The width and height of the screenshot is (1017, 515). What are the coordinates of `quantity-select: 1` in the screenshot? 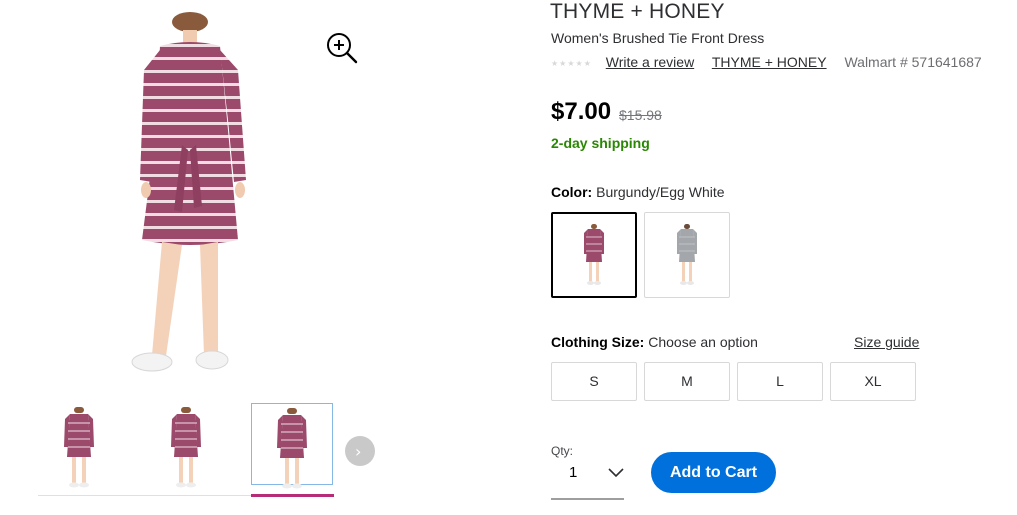 It's located at (587, 479).